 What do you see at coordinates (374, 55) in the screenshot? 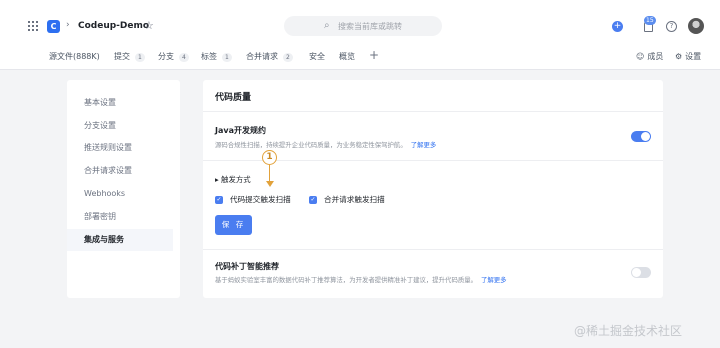
I see `add-tab-icon: +` at bounding box center [374, 55].